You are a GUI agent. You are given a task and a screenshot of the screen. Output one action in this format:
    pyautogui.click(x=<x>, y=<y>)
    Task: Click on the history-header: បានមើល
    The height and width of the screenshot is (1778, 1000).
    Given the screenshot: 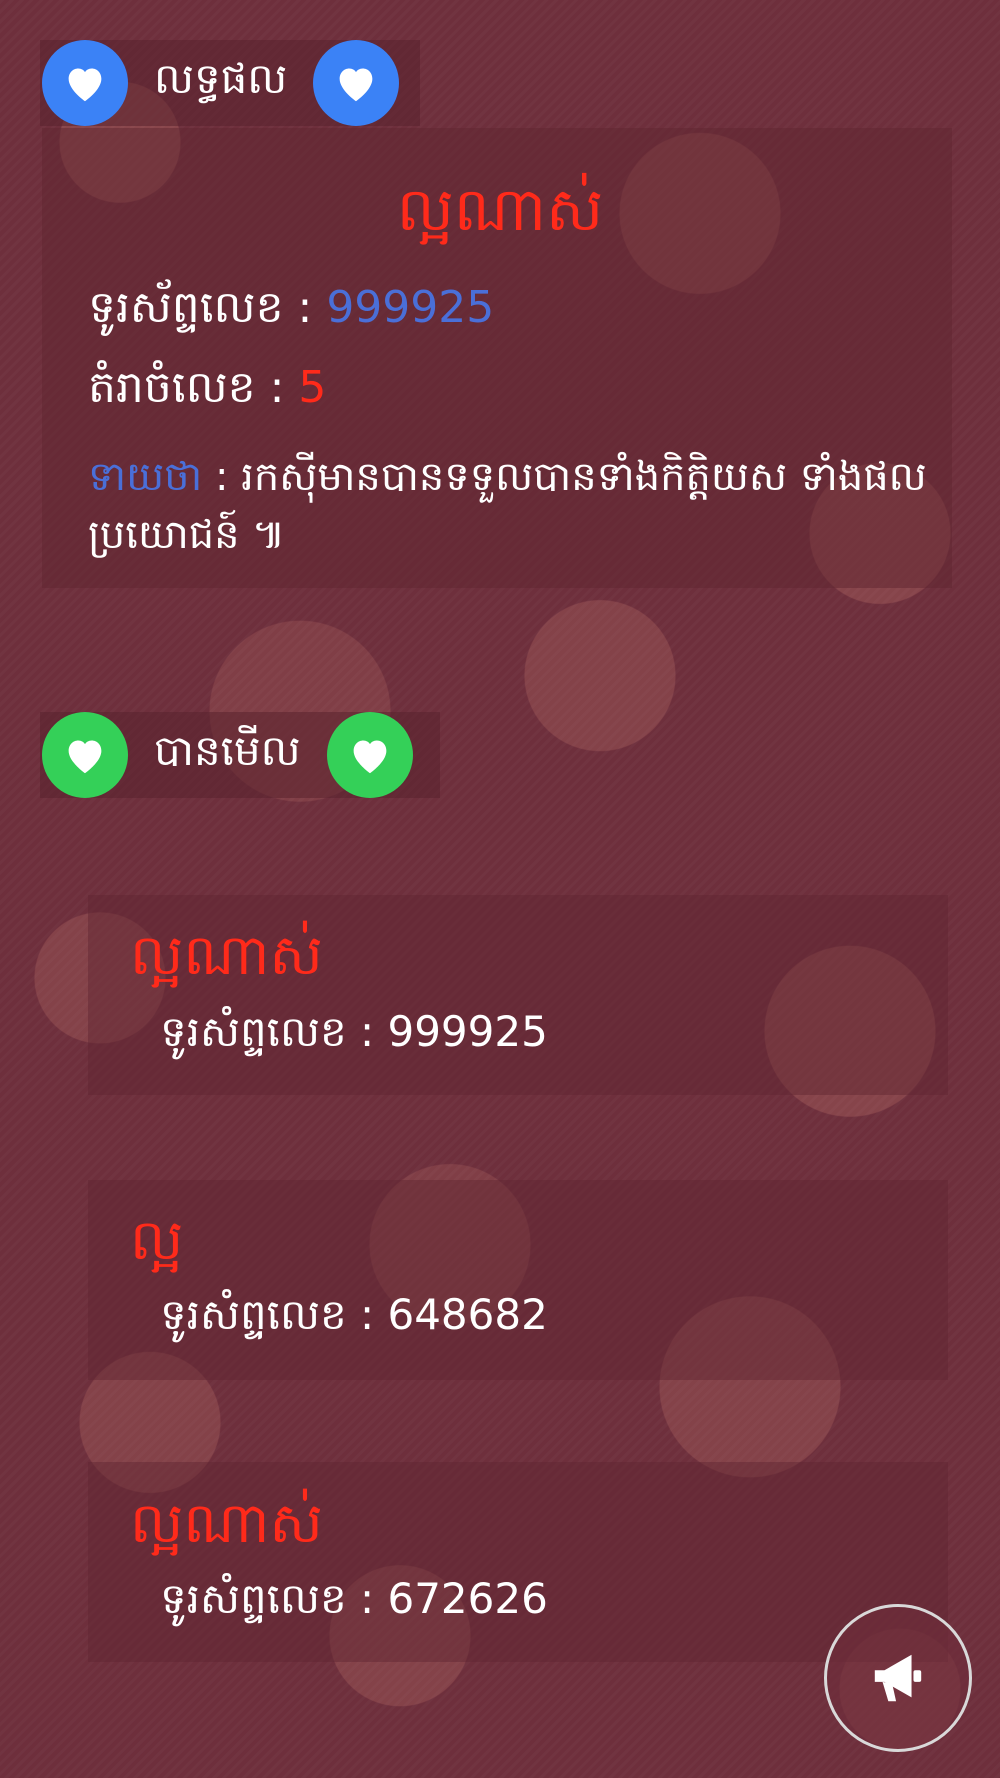 What is the action you would take?
    pyautogui.click(x=227, y=755)
    